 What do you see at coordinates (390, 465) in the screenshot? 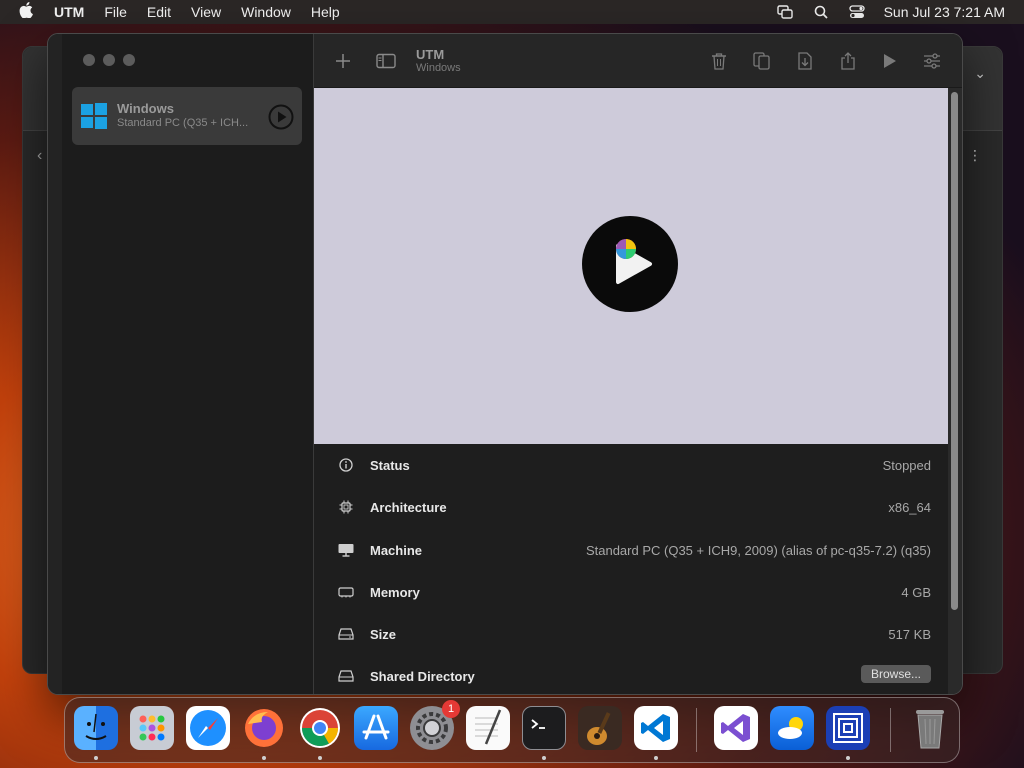
I see `detail-label: Status` at bounding box center [390, 465].